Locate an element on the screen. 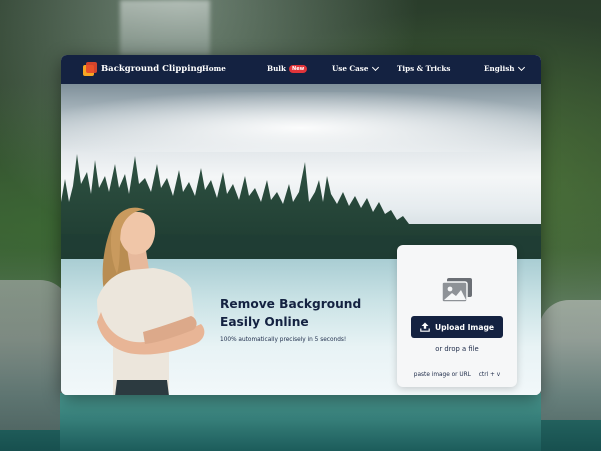 This screenshot has width=601, height=451. nav-home-link: Home is located at coordinates (214, 68).